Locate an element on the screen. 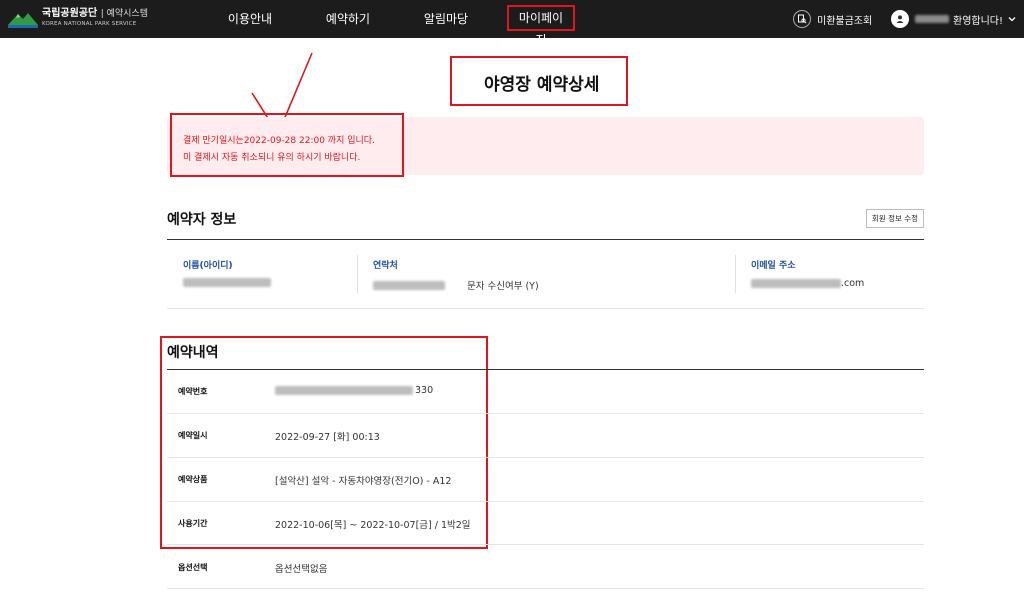 The width and height of the screenshot is (1024, 595). phone-label: 연락처 is located at coordinates (385, 266).